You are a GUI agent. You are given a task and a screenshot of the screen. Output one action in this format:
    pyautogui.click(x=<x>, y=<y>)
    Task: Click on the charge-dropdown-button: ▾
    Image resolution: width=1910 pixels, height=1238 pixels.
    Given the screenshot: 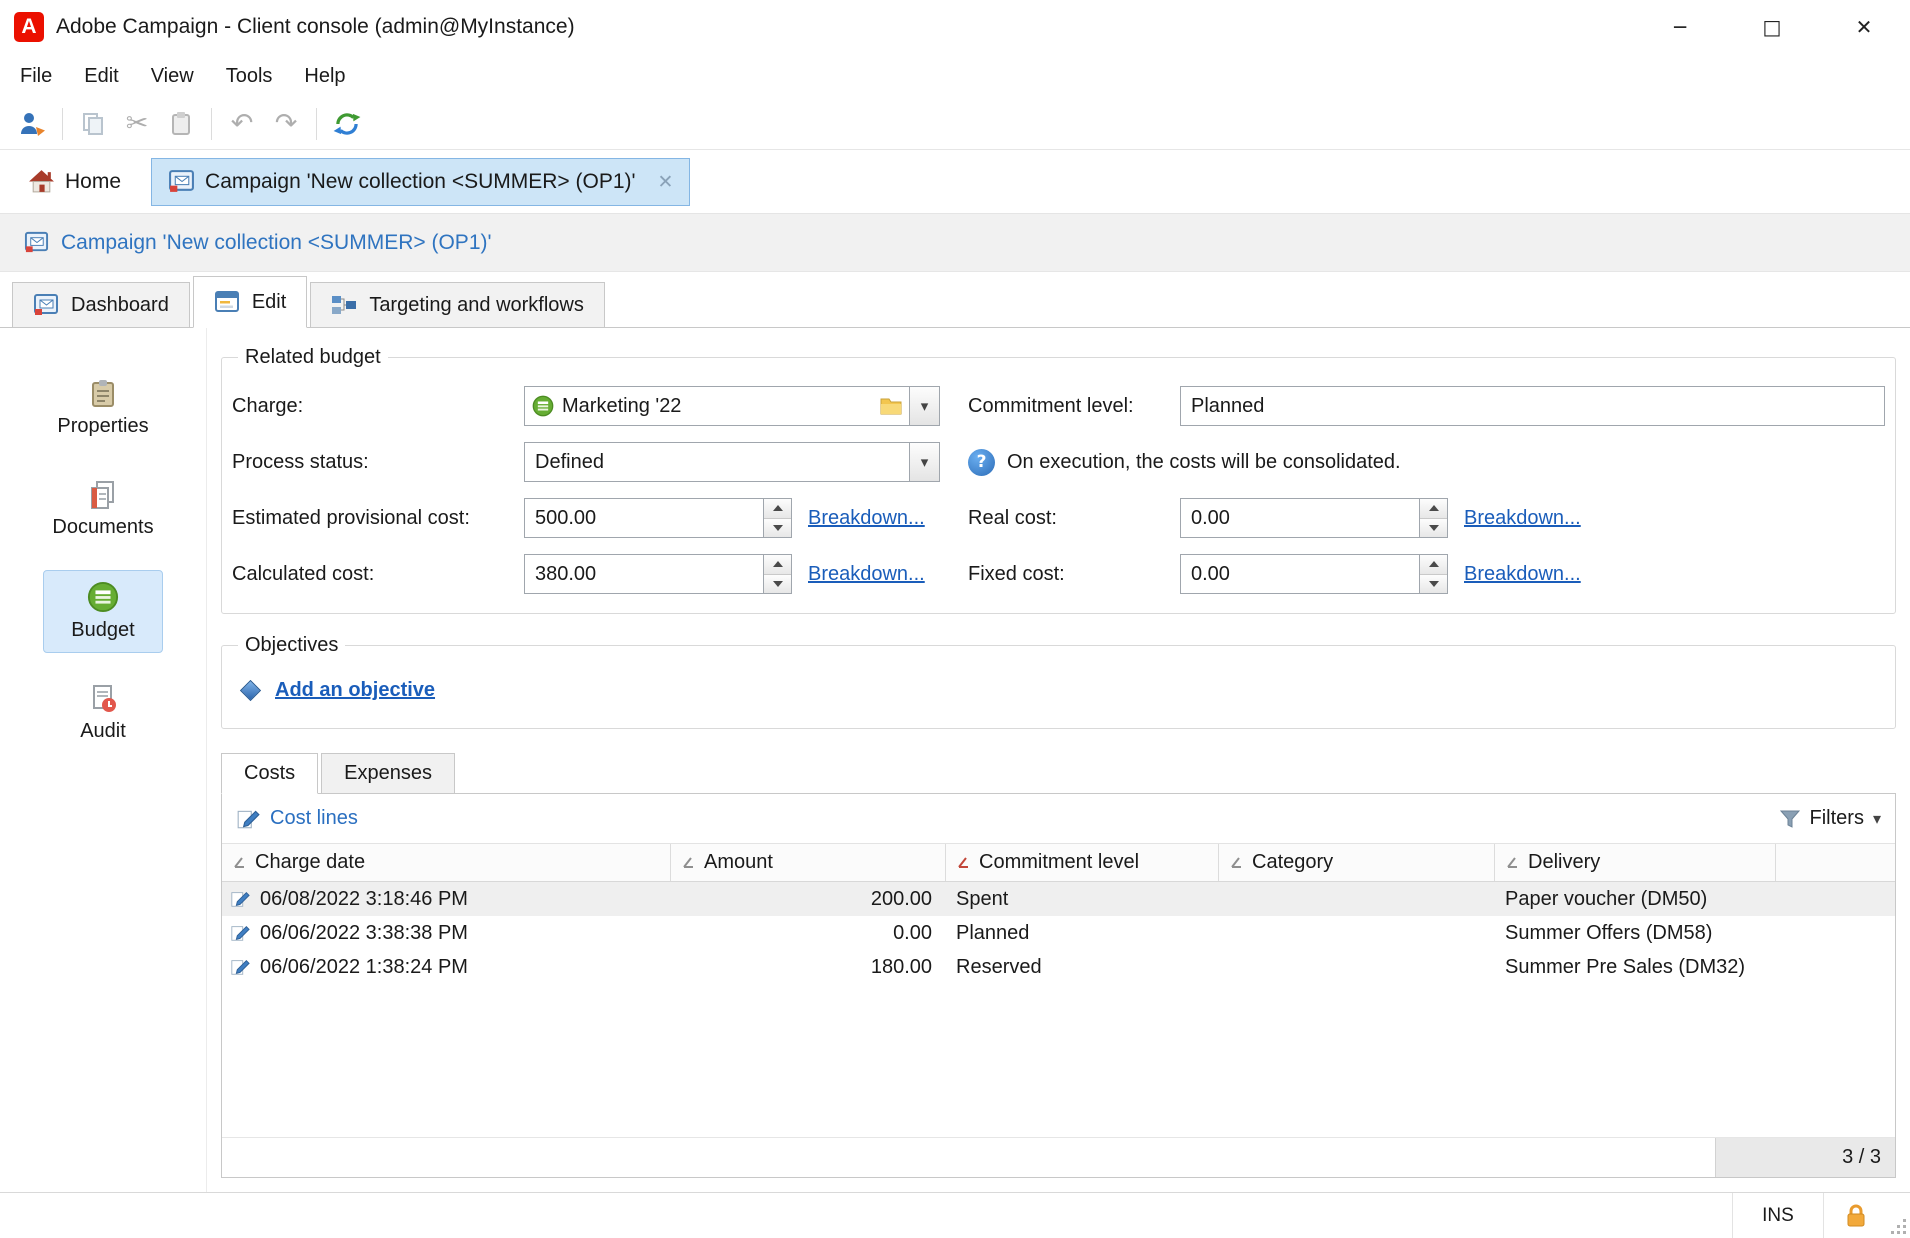 What is the action you would take?
    pyautogui.click(x=924, y=406)
    